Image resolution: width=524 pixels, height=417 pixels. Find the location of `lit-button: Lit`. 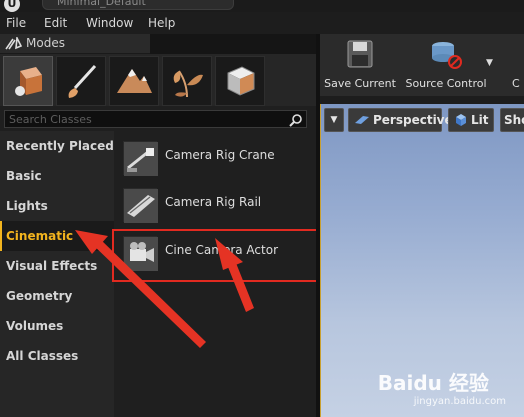

lit-button: Lit is located at coordinates (471, 120).